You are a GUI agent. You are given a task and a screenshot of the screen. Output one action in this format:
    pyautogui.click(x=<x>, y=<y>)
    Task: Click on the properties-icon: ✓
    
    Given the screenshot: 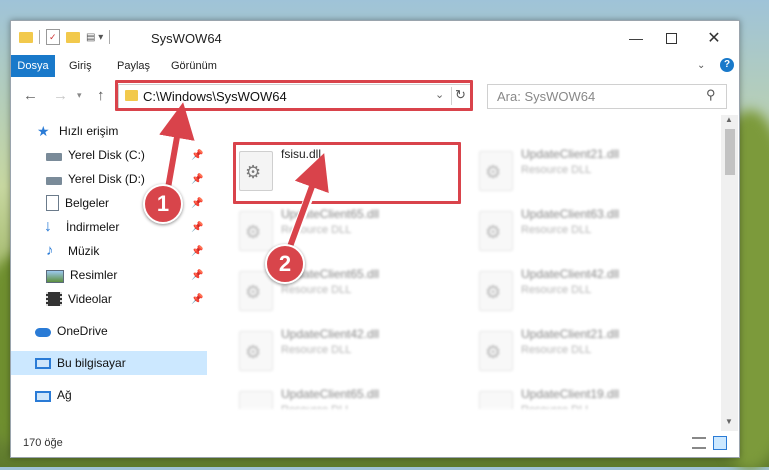 What is the action you would take?
    pyautogui.click(x=53, y=37)
    